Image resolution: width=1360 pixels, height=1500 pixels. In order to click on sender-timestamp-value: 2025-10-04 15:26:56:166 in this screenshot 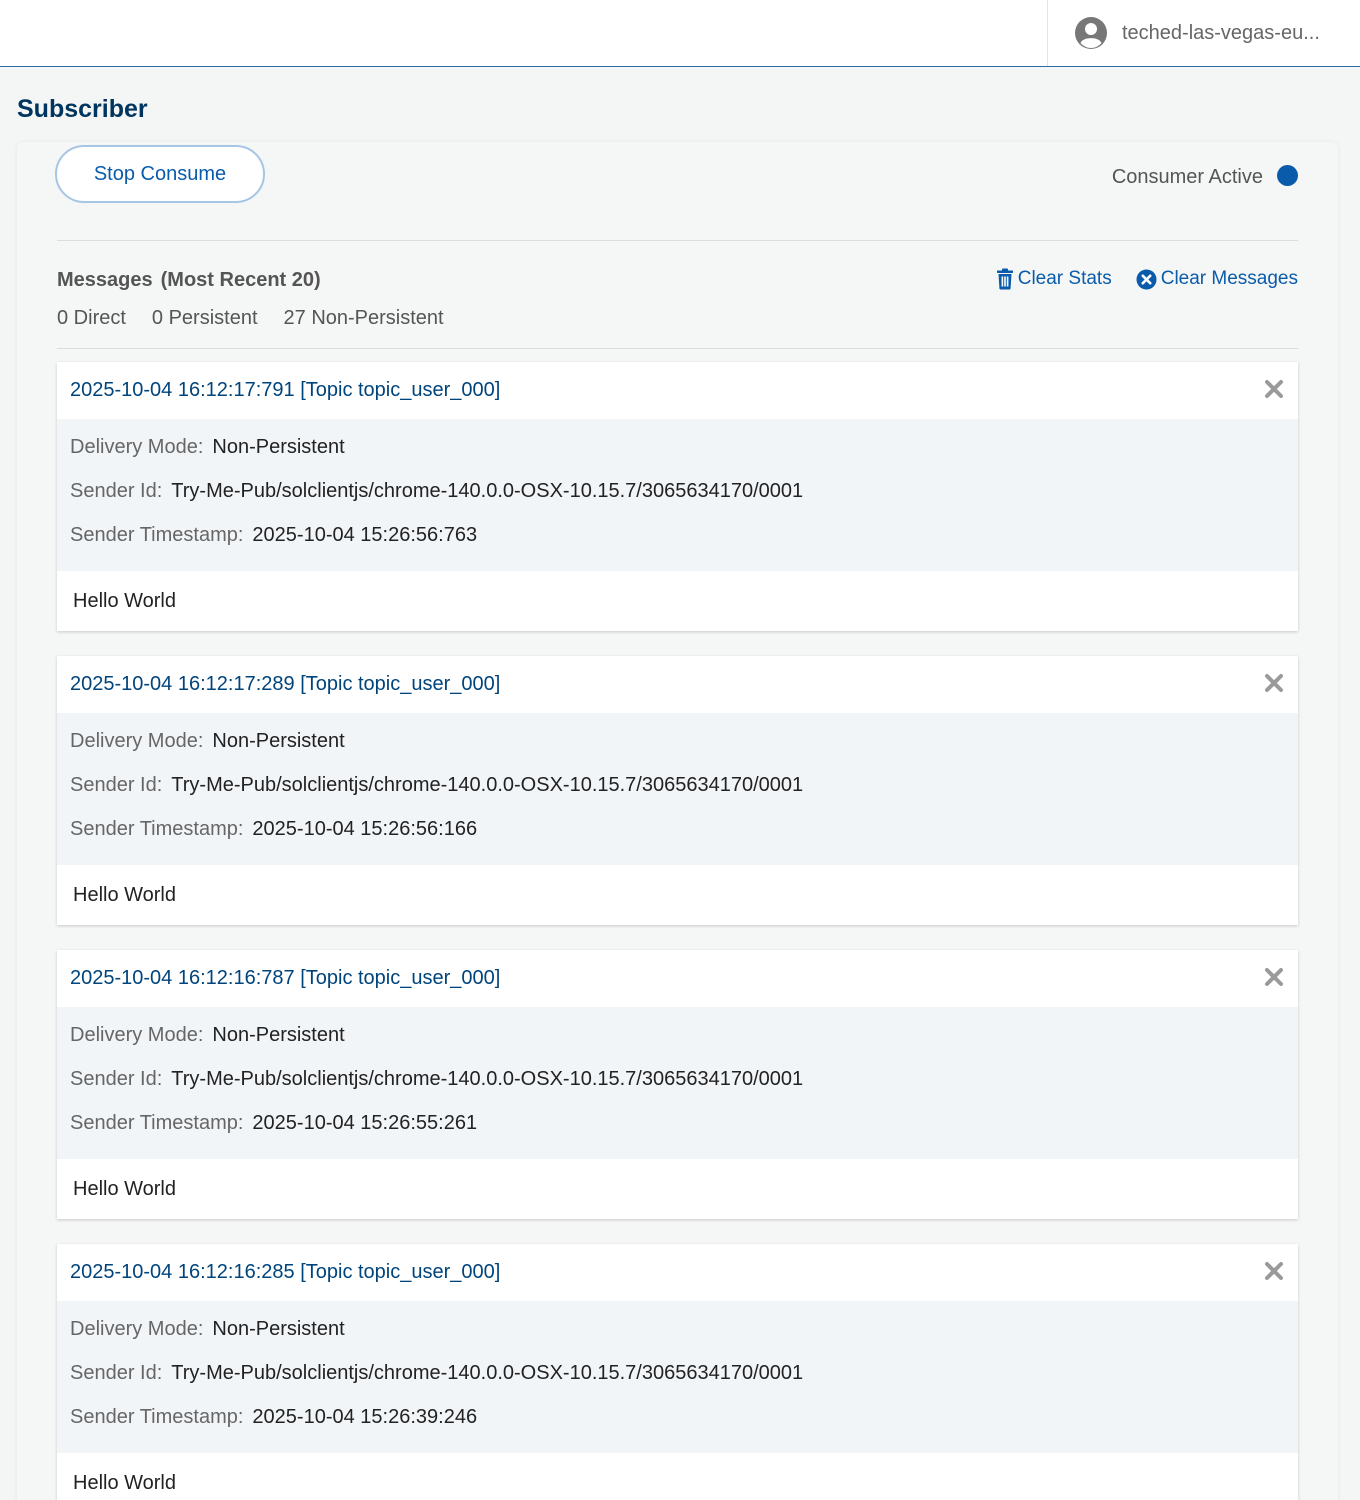, I will do `click(365, 829)`.